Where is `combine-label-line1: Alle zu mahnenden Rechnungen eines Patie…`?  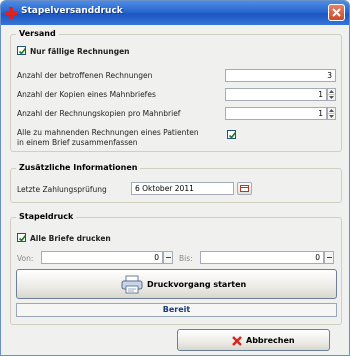
combine-label-line1: Alle zu mahnenden Rechnungen eines Patie… is located at coordinates (108, 132).